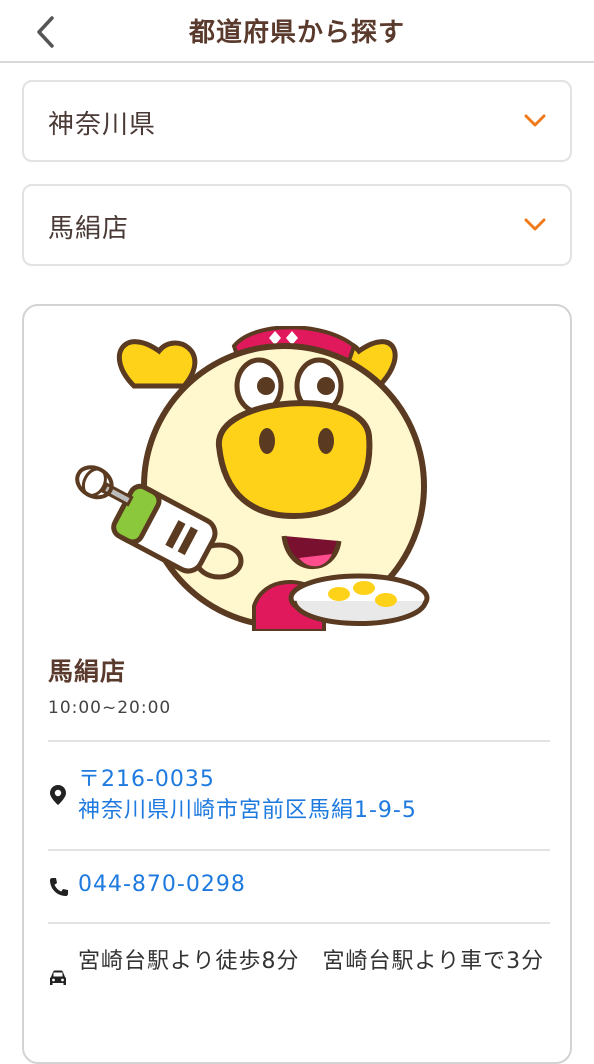 This screenshot has width=594, height=1064. I want to click on prefecture-select-value: 神奈川県, so click(102, 125).